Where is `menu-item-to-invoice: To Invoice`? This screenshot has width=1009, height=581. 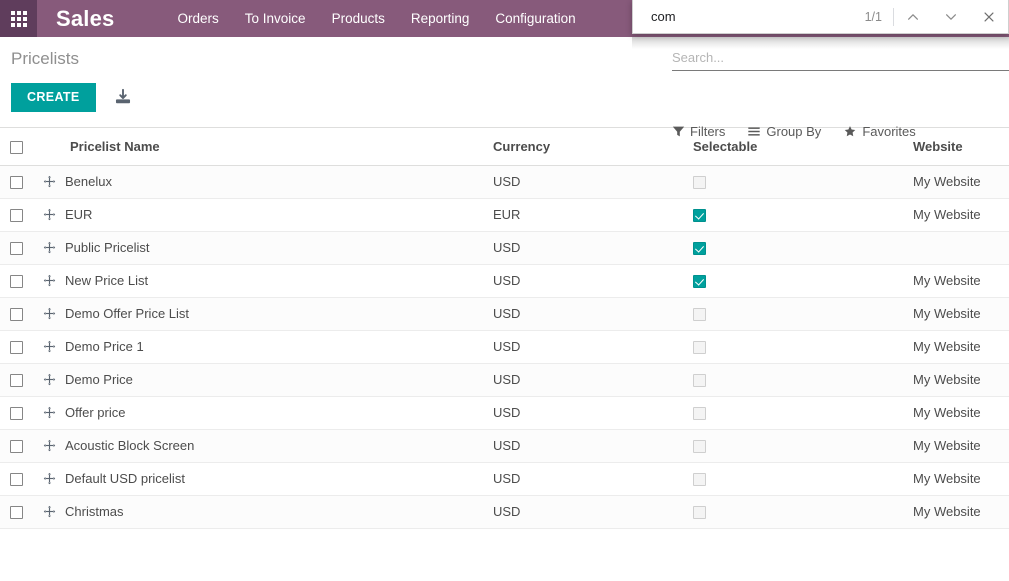
menu-item-to-invoice: To Invoice is located at coordinates (275, 18).